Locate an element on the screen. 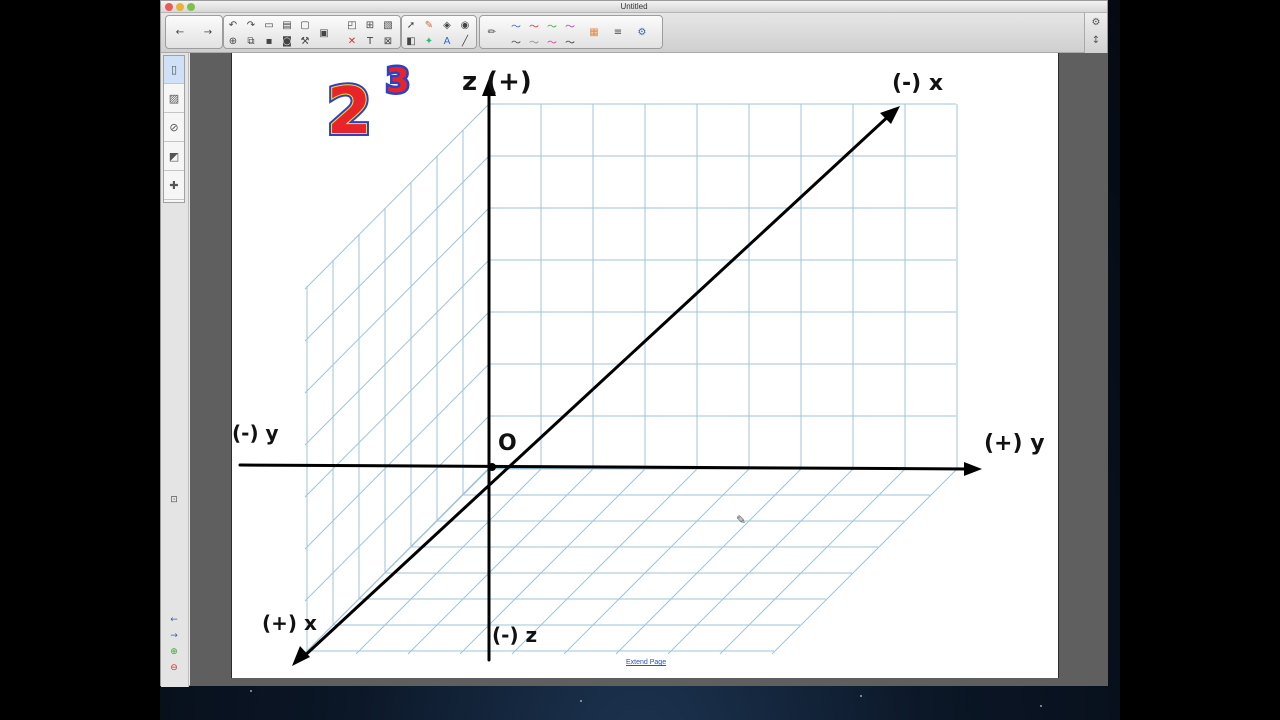 The width and height of the screenshot is (1280, 720). y-positive-label: (+) y is located at coordinates (1014, 443).